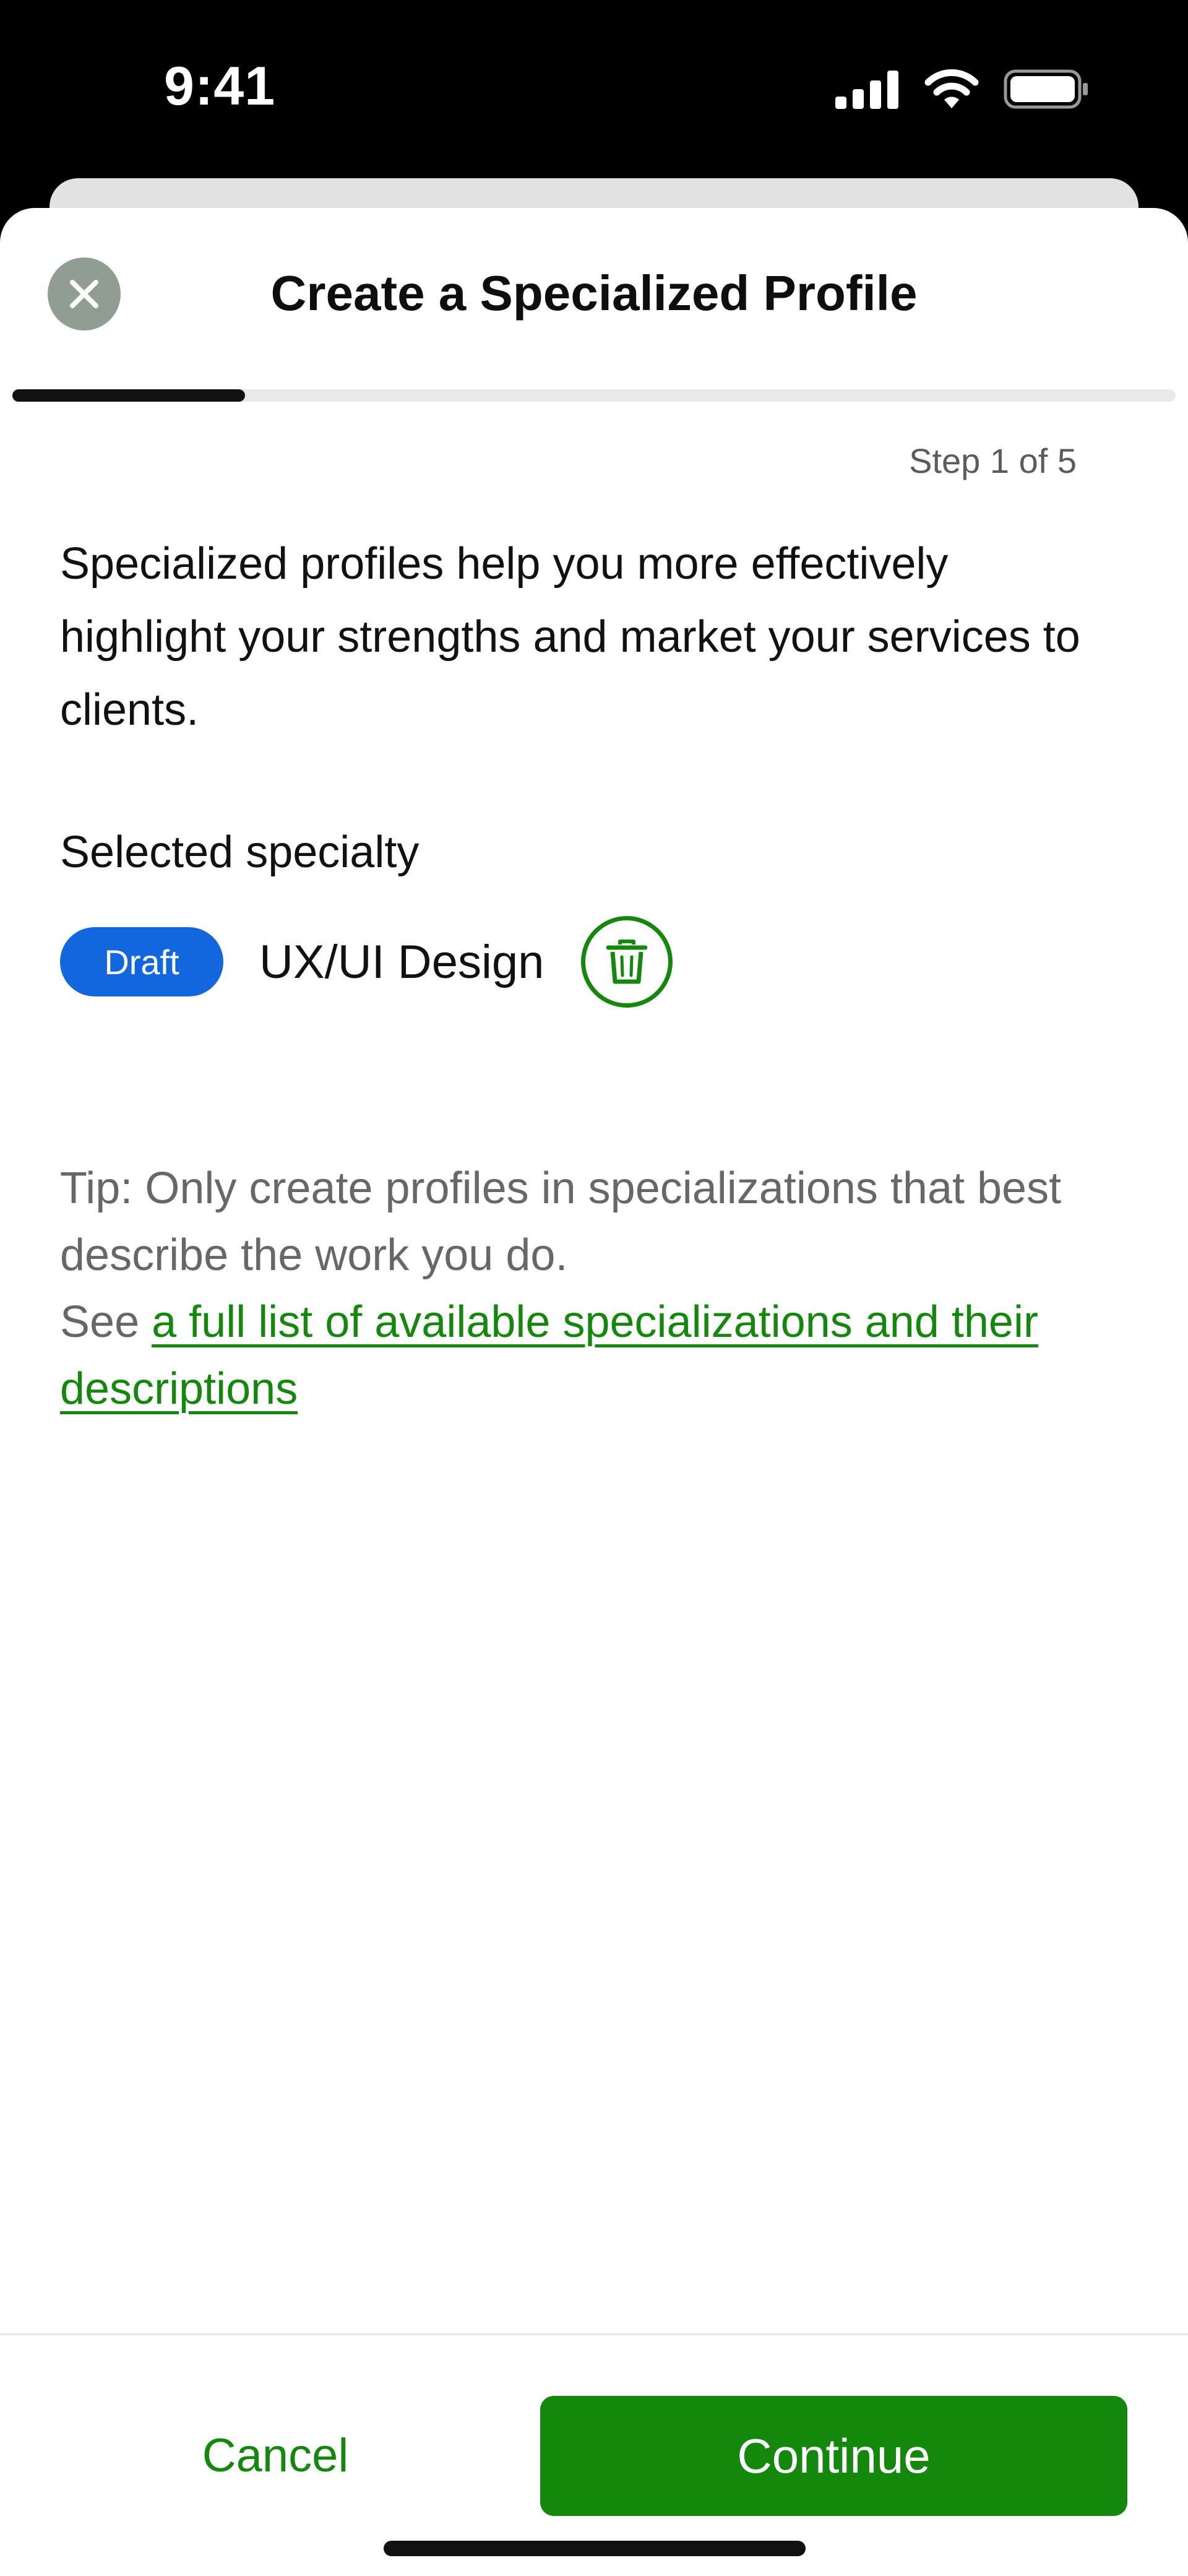 This screenshot has height=2576, width=1188. I want to click on progress-bar, so click(594, 395).